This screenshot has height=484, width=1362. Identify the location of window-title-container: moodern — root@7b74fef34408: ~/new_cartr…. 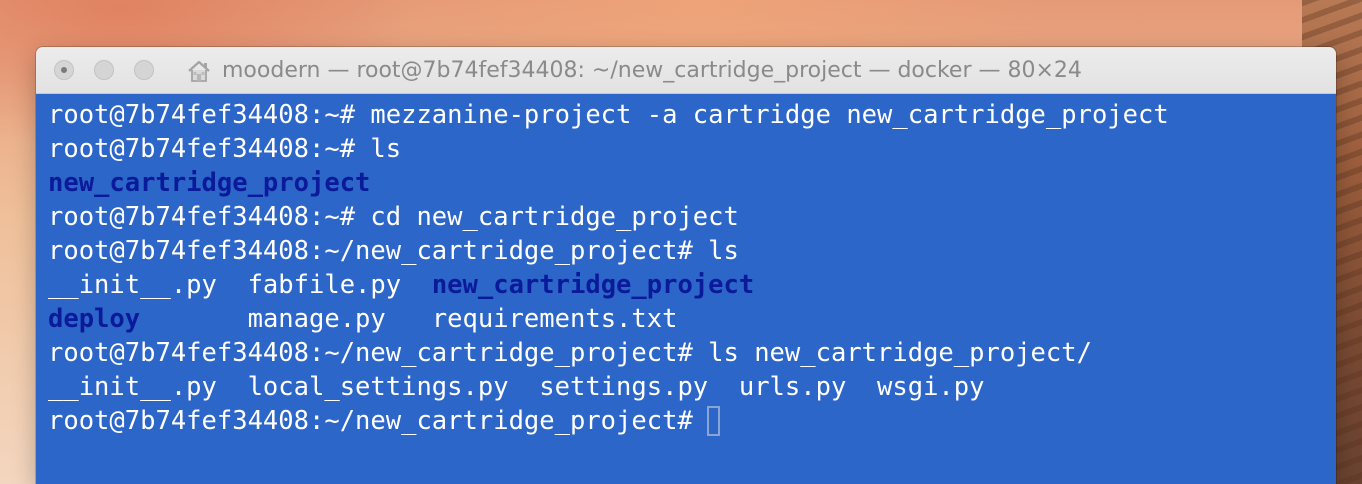
(634, 70).